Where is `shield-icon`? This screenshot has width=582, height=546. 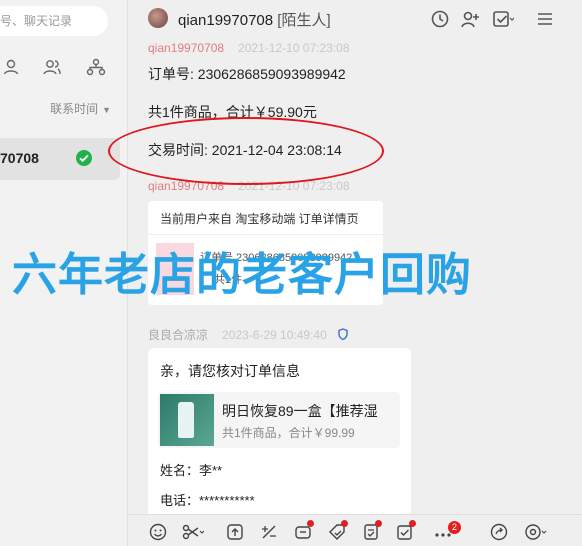 shield-icon is located at coordinates (343, 335).